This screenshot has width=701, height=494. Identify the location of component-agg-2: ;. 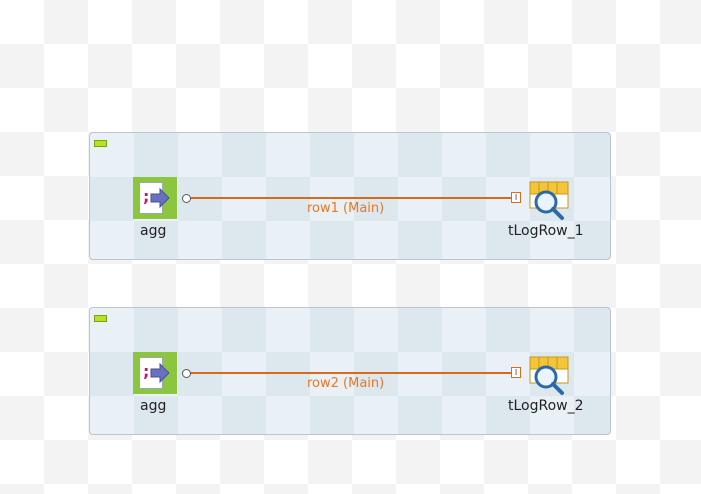
(155, 373).